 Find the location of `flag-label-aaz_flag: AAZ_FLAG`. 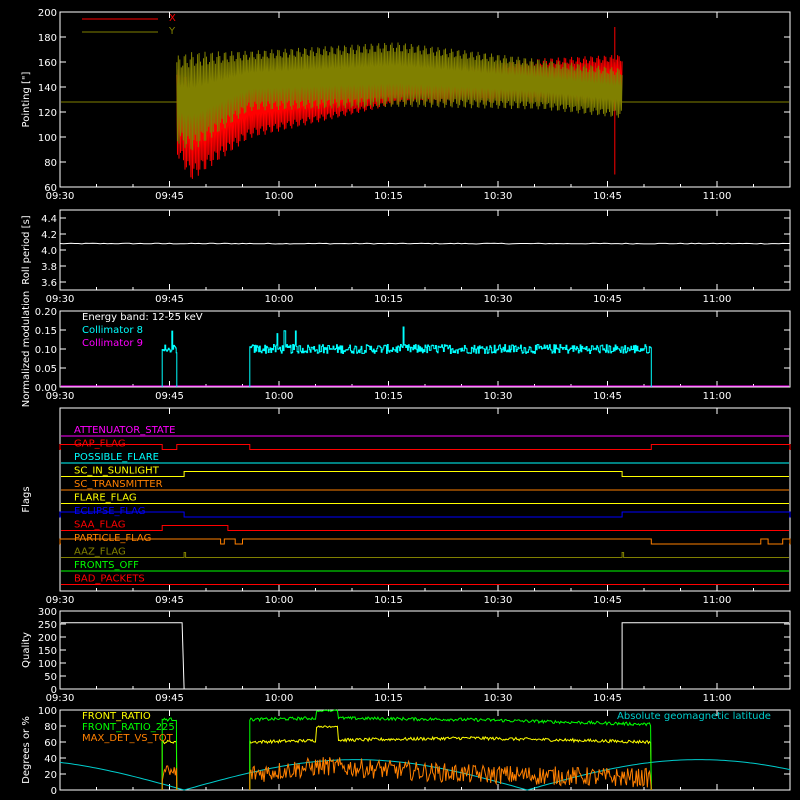

flag-label-aaz_flag: AAZ_FLAG is located at coordinates (100, 552).